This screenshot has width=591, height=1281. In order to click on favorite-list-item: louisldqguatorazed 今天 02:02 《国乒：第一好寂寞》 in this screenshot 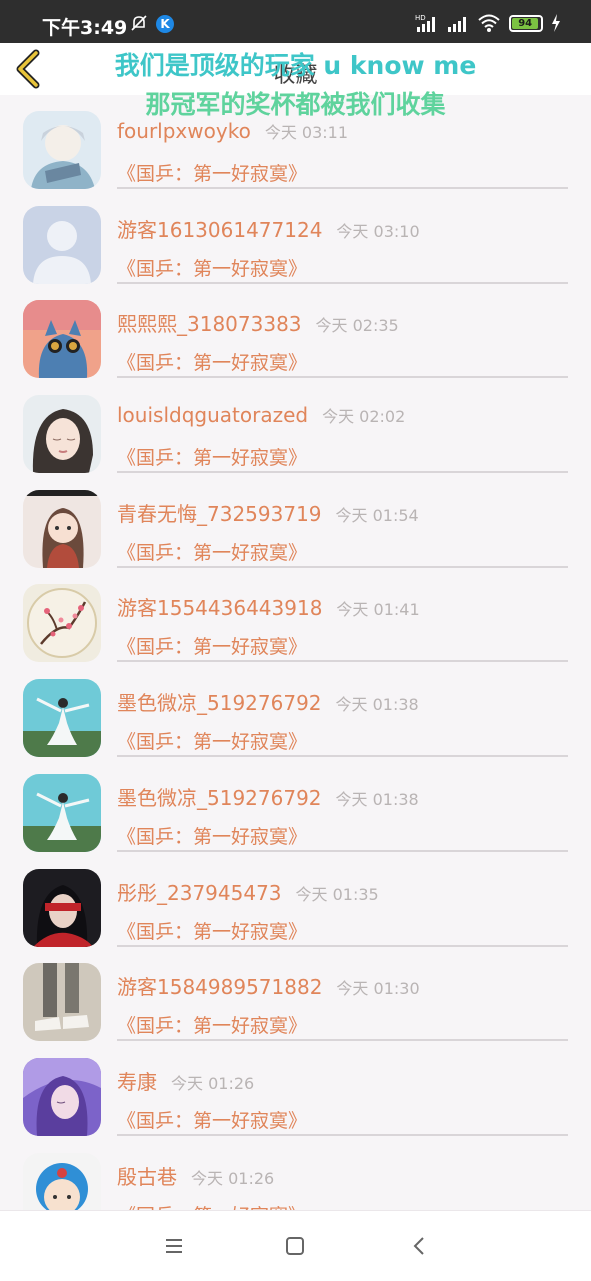, I will do `click(295, 426)`.